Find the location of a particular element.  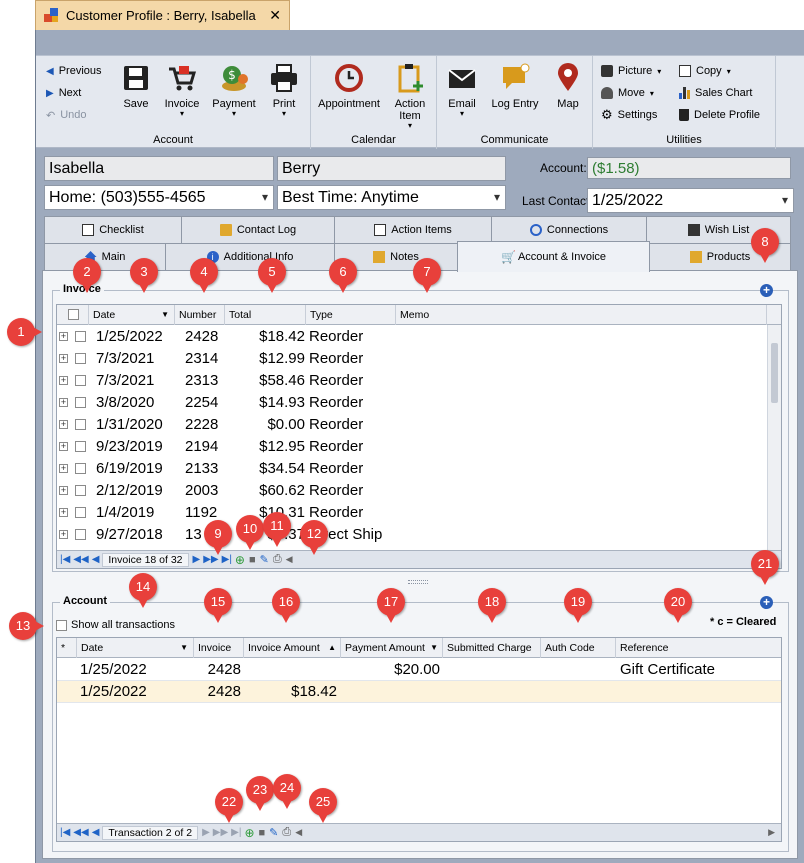

copy-button: Copy ▾ is located at coordinates (705, 71).